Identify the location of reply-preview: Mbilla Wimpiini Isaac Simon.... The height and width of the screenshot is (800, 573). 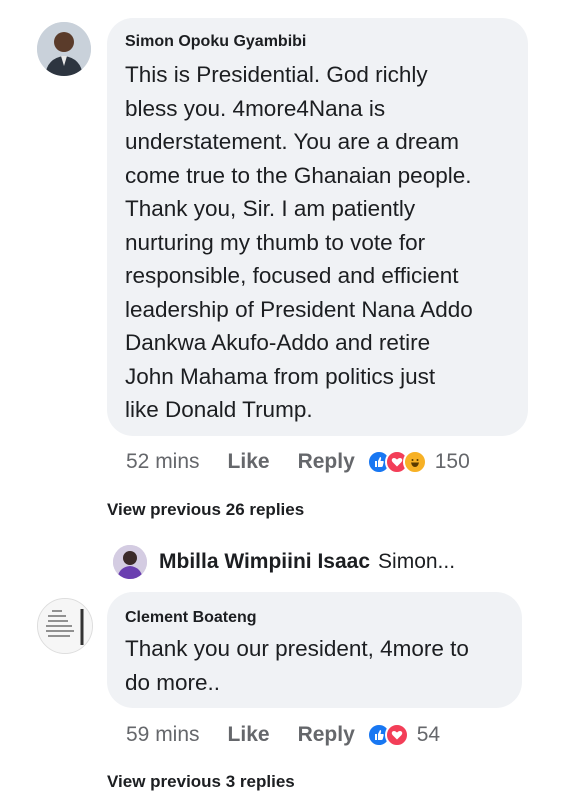
(284, 562).